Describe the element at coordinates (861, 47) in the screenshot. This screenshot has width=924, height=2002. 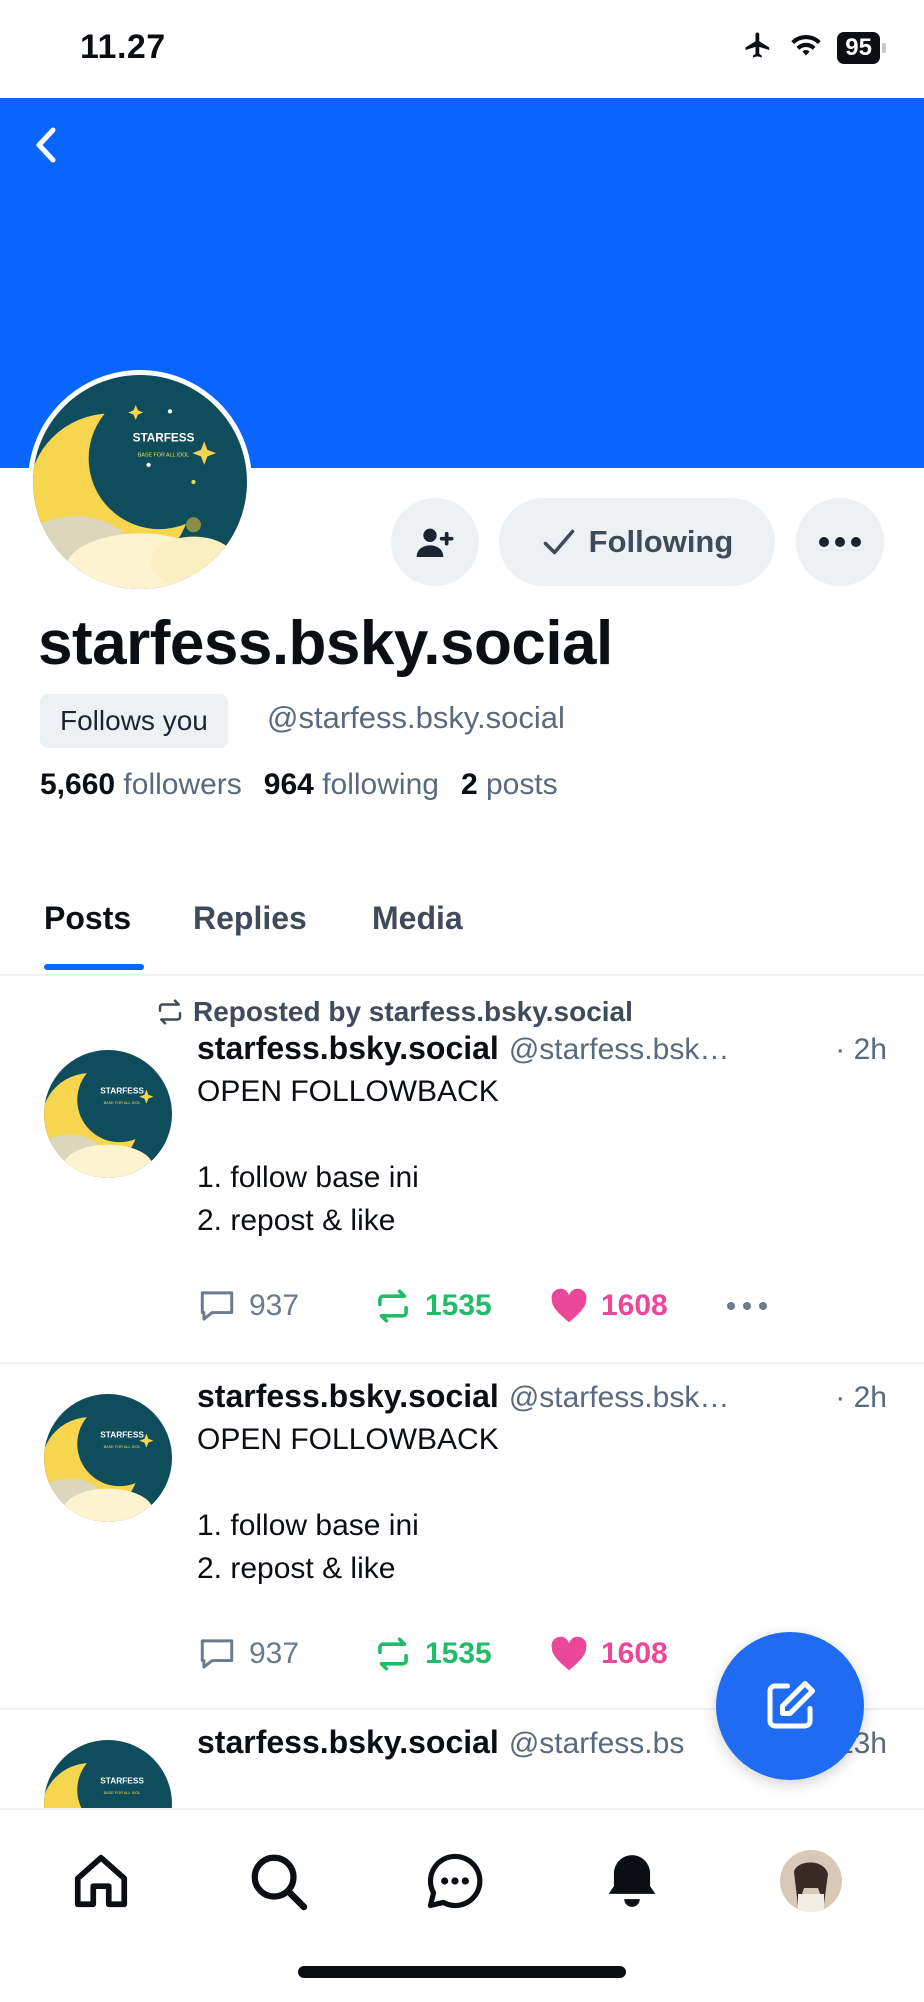
I see `battery-indicator: 95` at that location.